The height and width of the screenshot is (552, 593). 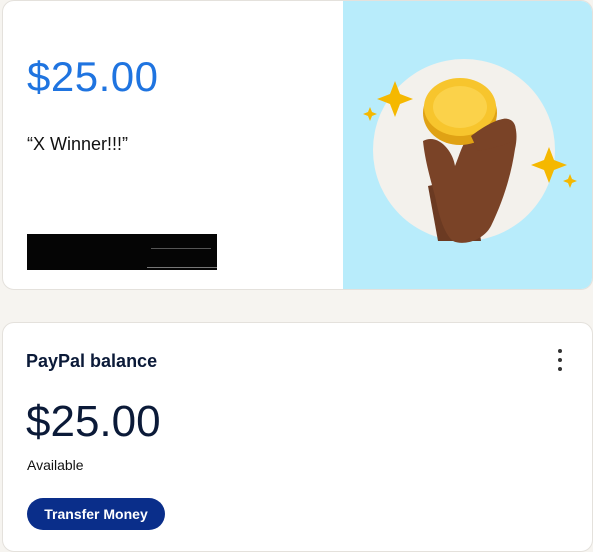 I want to click on transfer-money-button: Transfer Money, so click(x=96, y=514).